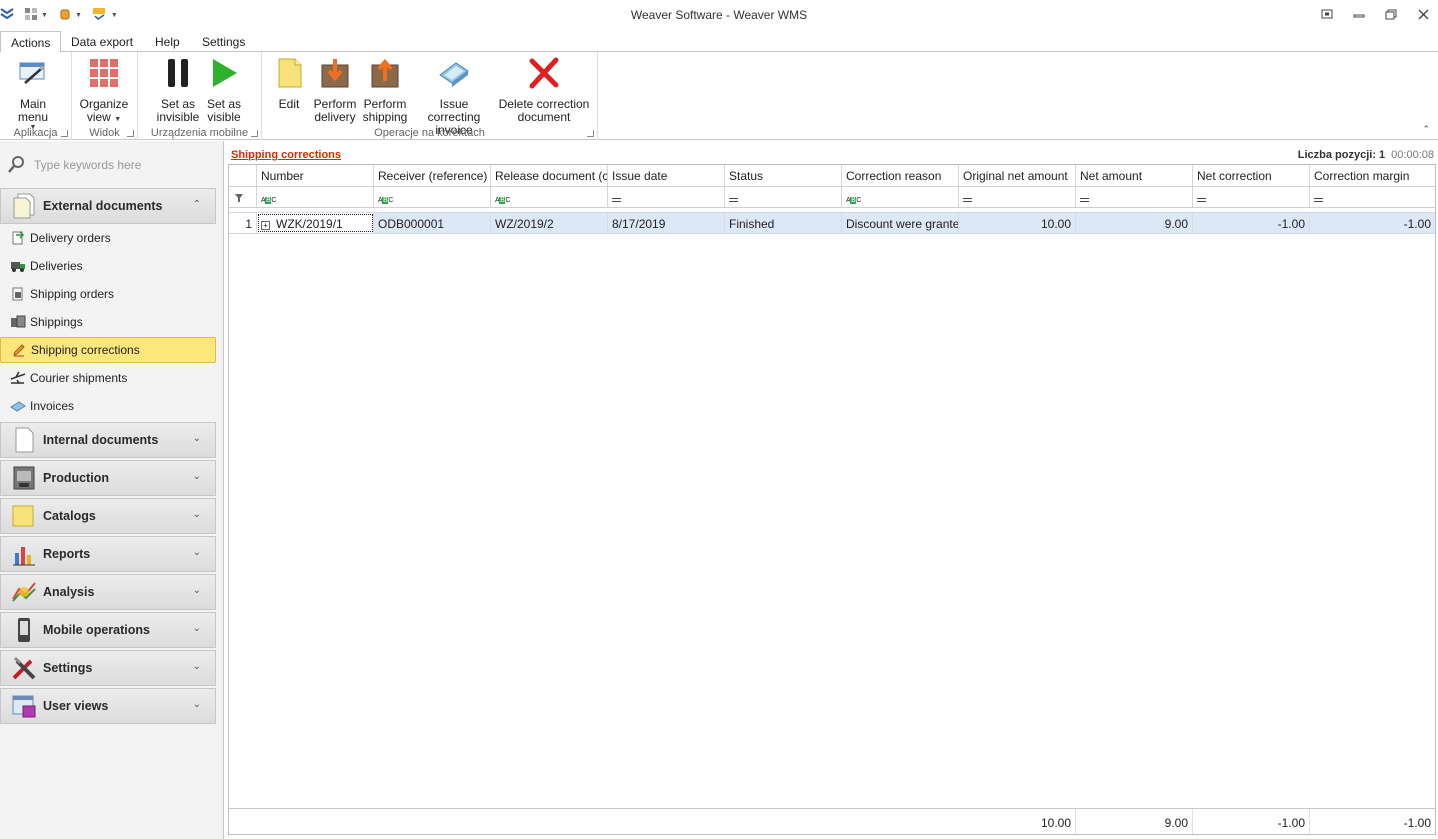 The width and height of the screenshot is (1438, 839). What do you see at coordinates (549, 223) in the screenshot?
I see `cell-release-document: WZ/2019/2` at bounding box center [549, 223].